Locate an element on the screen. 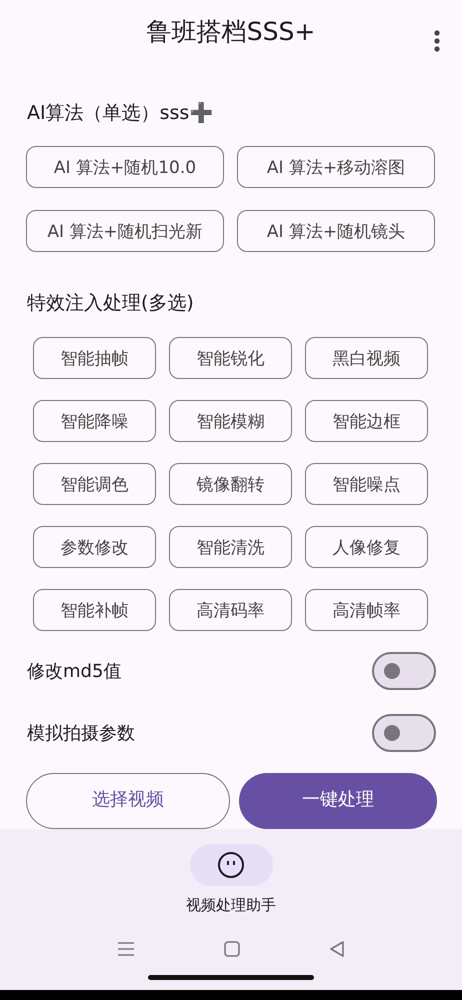 The width and height of the screenshot is (462, 1000). effect-chip: 人像修复 is located at coordinates (366, 547).